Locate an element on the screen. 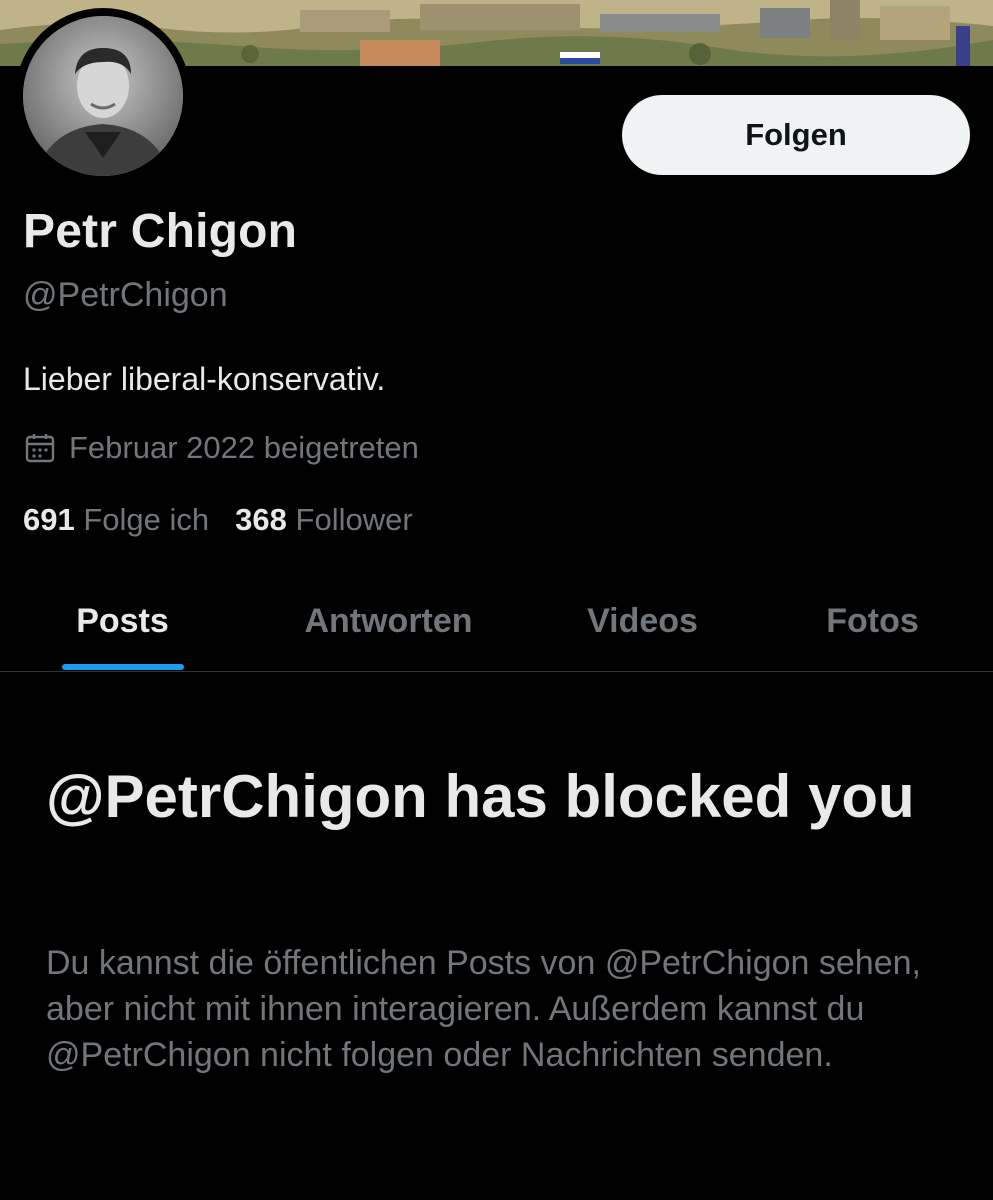 Image resolution: width=993 pixels, height=1200 pixels. tab-fotos: Fotos is located at coordinates (871, 621).